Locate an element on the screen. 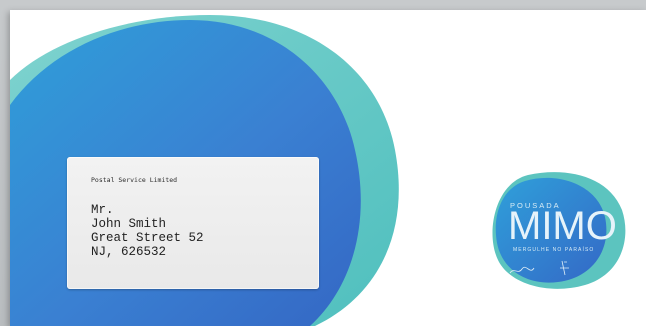 This screenshot has height=326, width=646. recipient-title: Mr. is located at coordinates (102, 210).